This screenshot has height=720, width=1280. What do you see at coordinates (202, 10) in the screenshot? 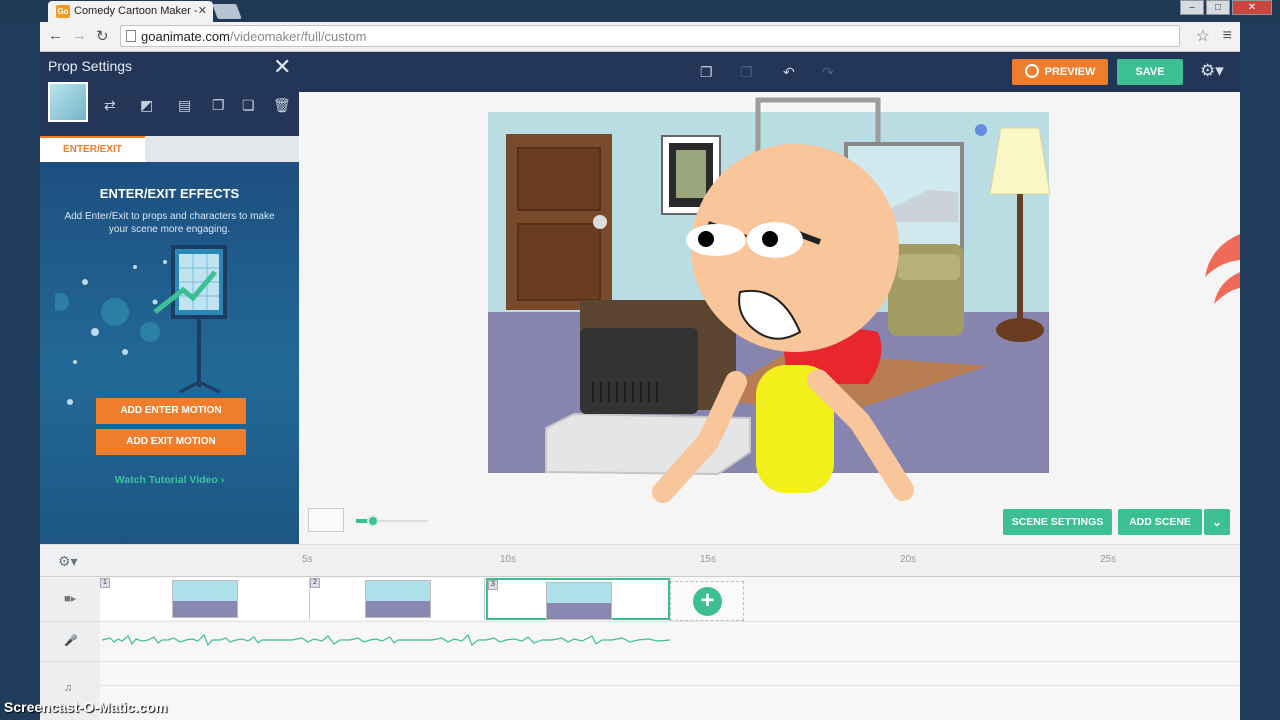
I see `tab-close-icon: ✕` at bounding box center [202, 10].